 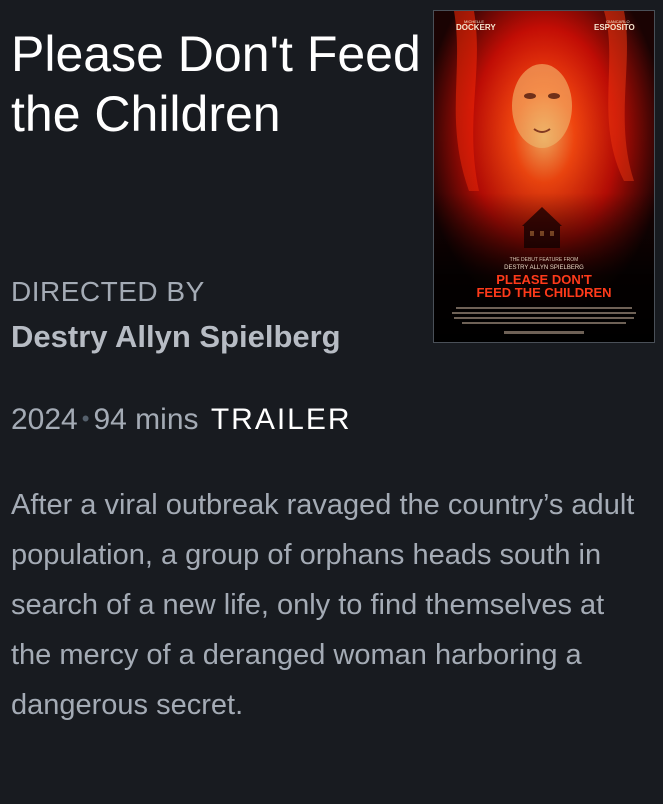 I want to click on poster-tagline-2: DESTRY ALLYN SPIELBERG, so click(x=544, y=268).